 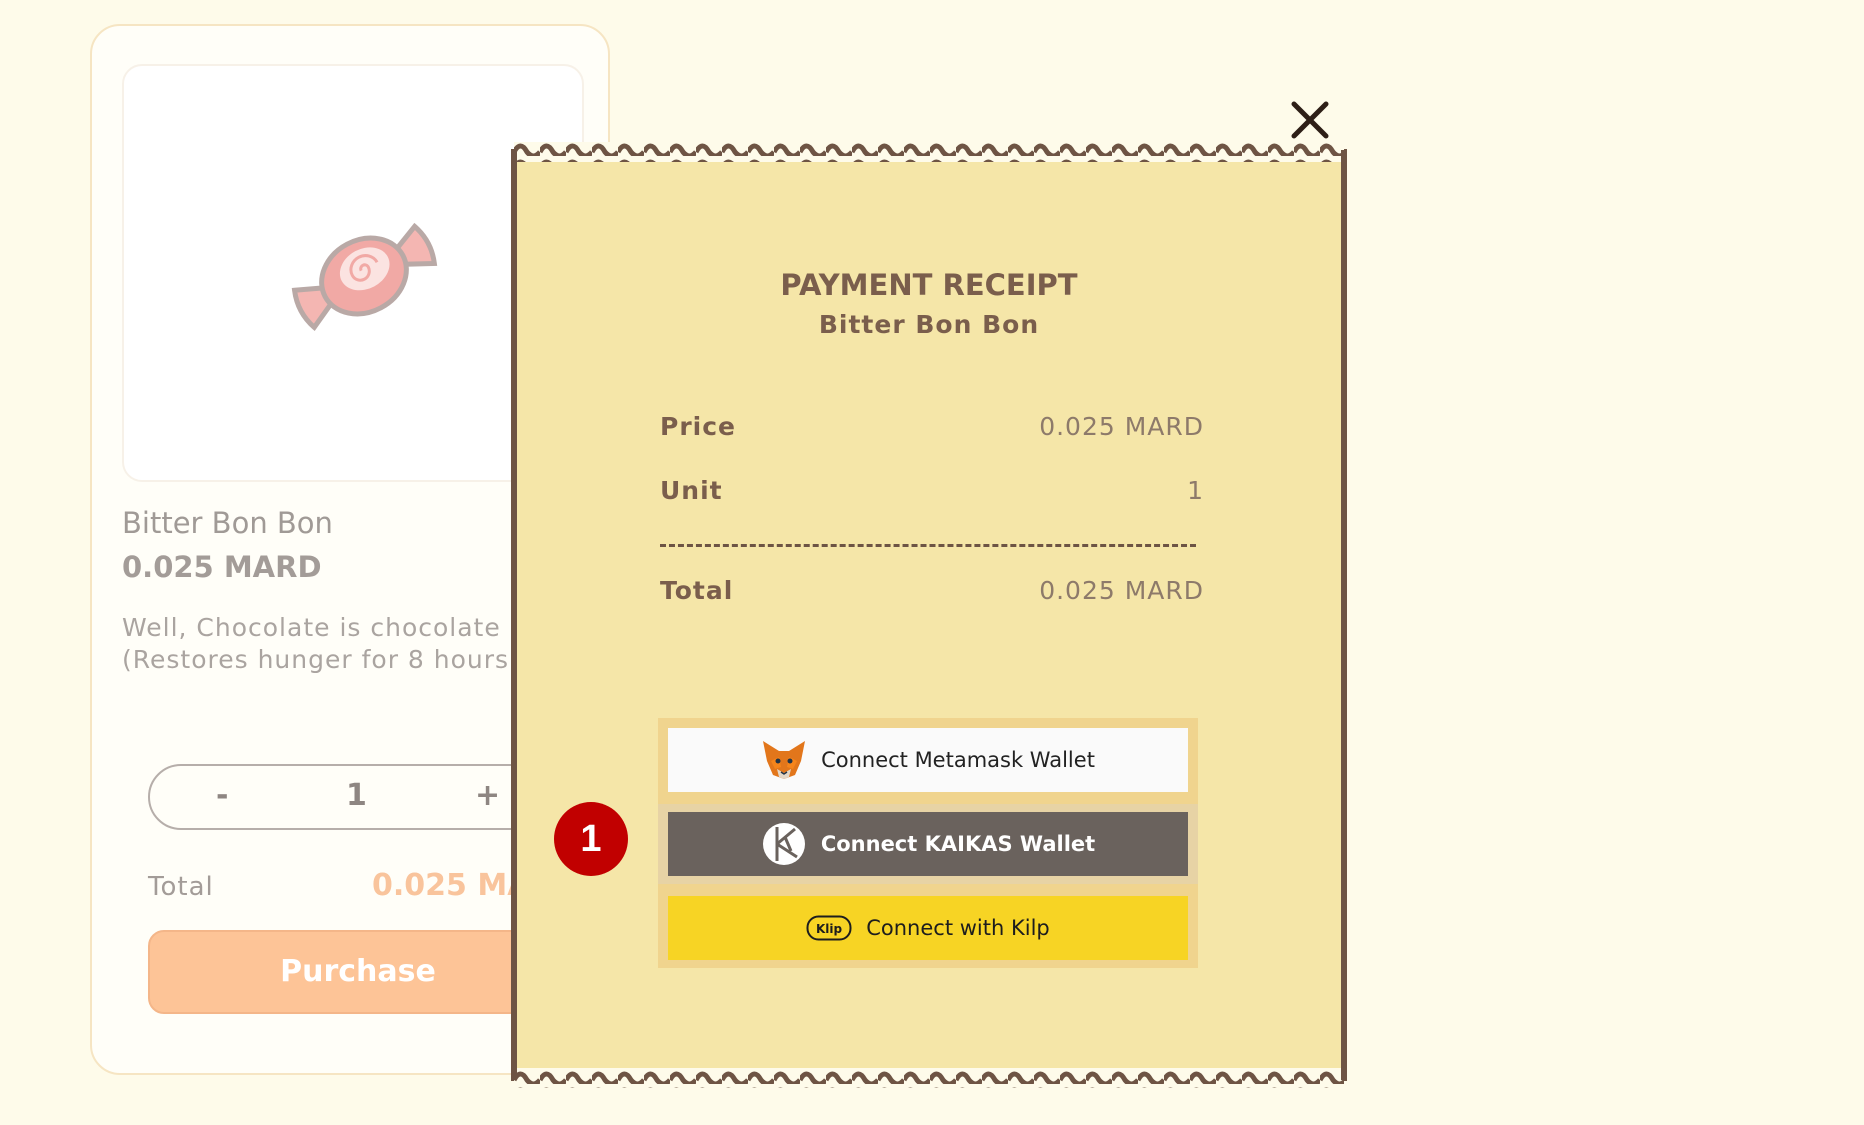 What do you see at coordinates (929, 324) in the screenshot?
I see `receipt-item-name: Bitter Bon Bon` at bounding box center [929, 324].